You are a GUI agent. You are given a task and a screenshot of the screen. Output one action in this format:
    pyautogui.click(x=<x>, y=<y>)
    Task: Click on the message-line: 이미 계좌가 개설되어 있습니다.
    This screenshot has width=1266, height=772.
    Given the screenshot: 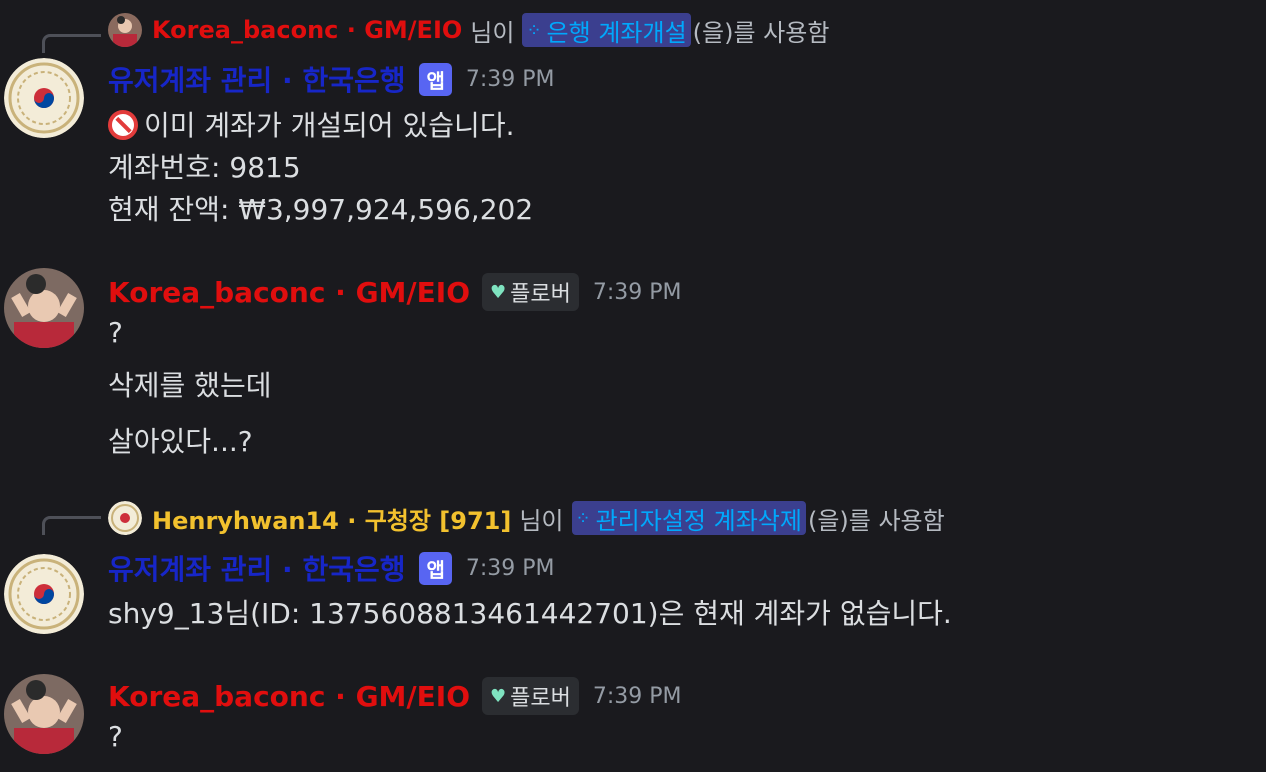 What is the action you would take?
    pyautogui.click(x=311, y=124)
    